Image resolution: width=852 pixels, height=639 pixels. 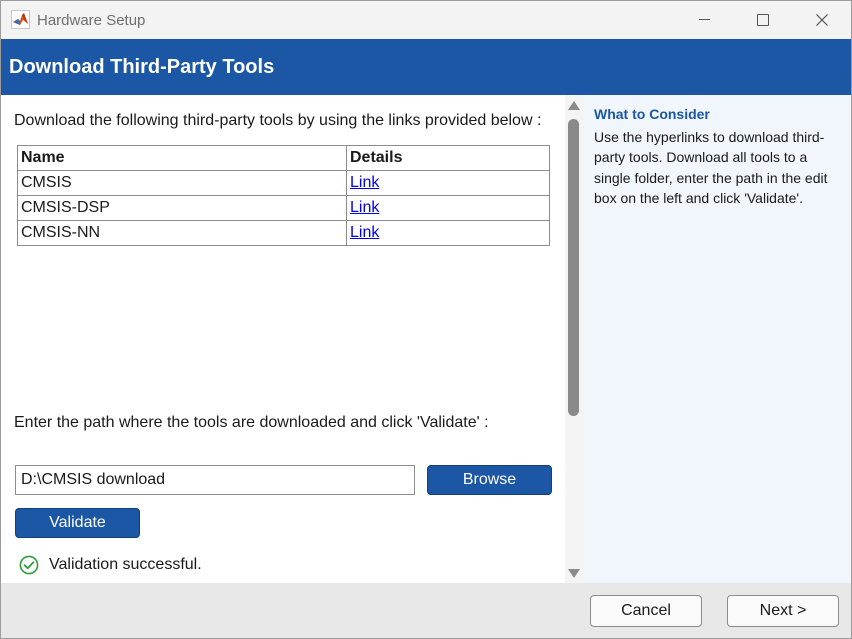 What do you see at coordinates (573, 267) in the screenshot?
I see `scroll-thumb` at bounding box center [573, 267].